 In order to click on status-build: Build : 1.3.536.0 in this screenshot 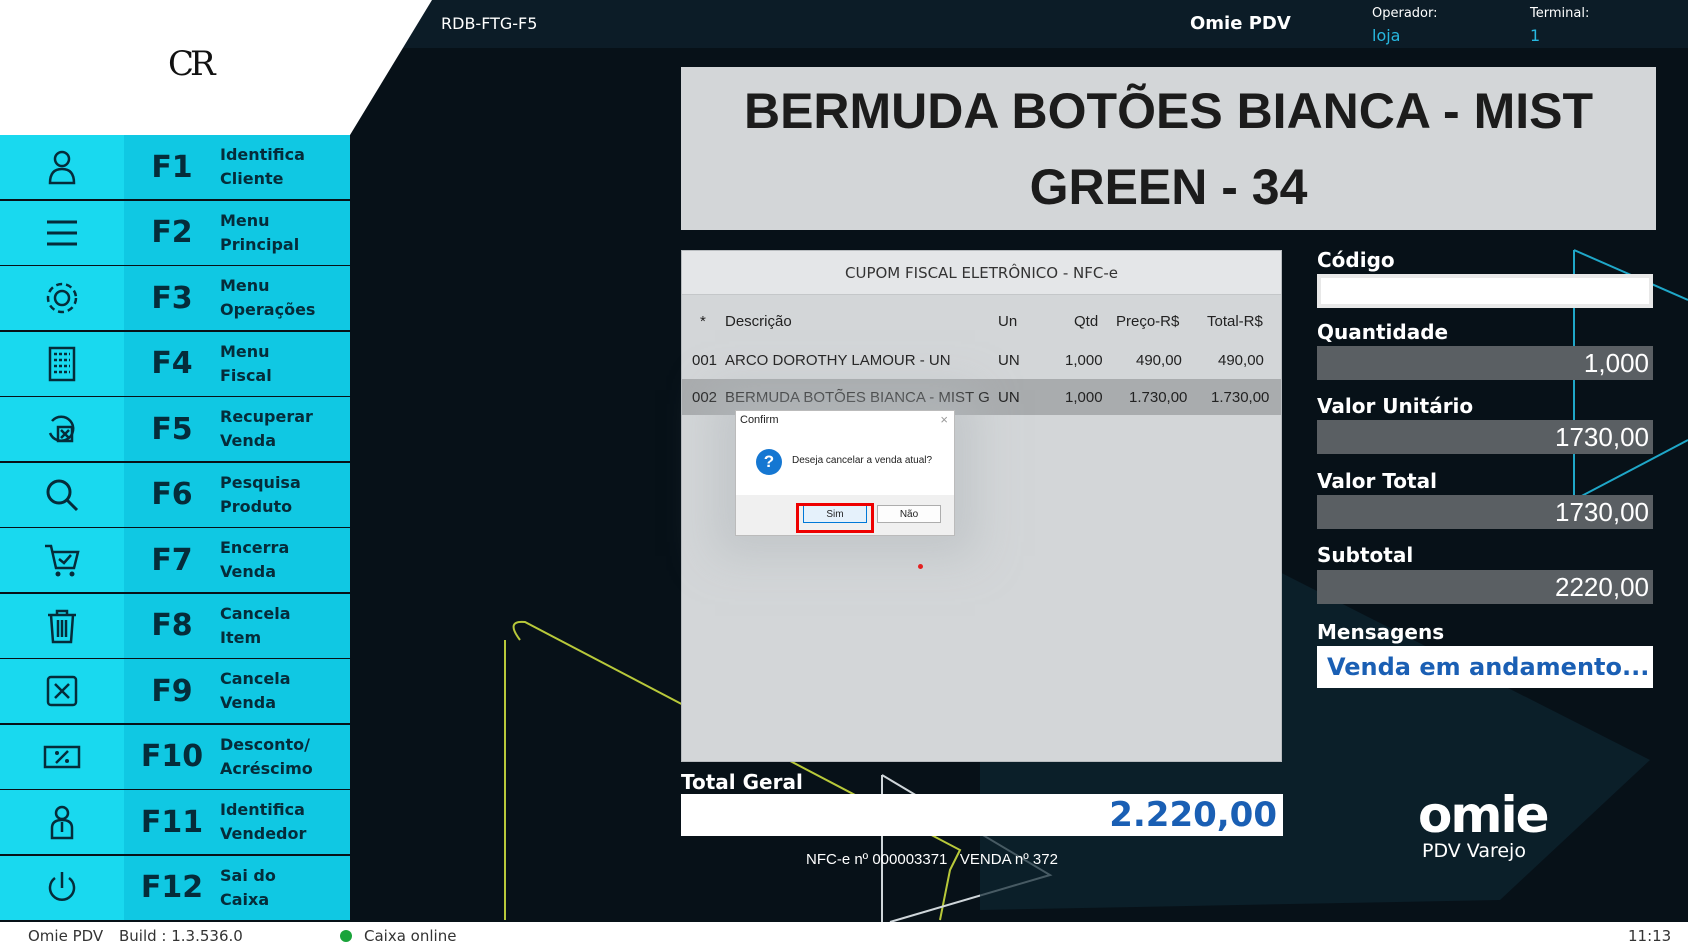, I will do `click(181, 936)`.